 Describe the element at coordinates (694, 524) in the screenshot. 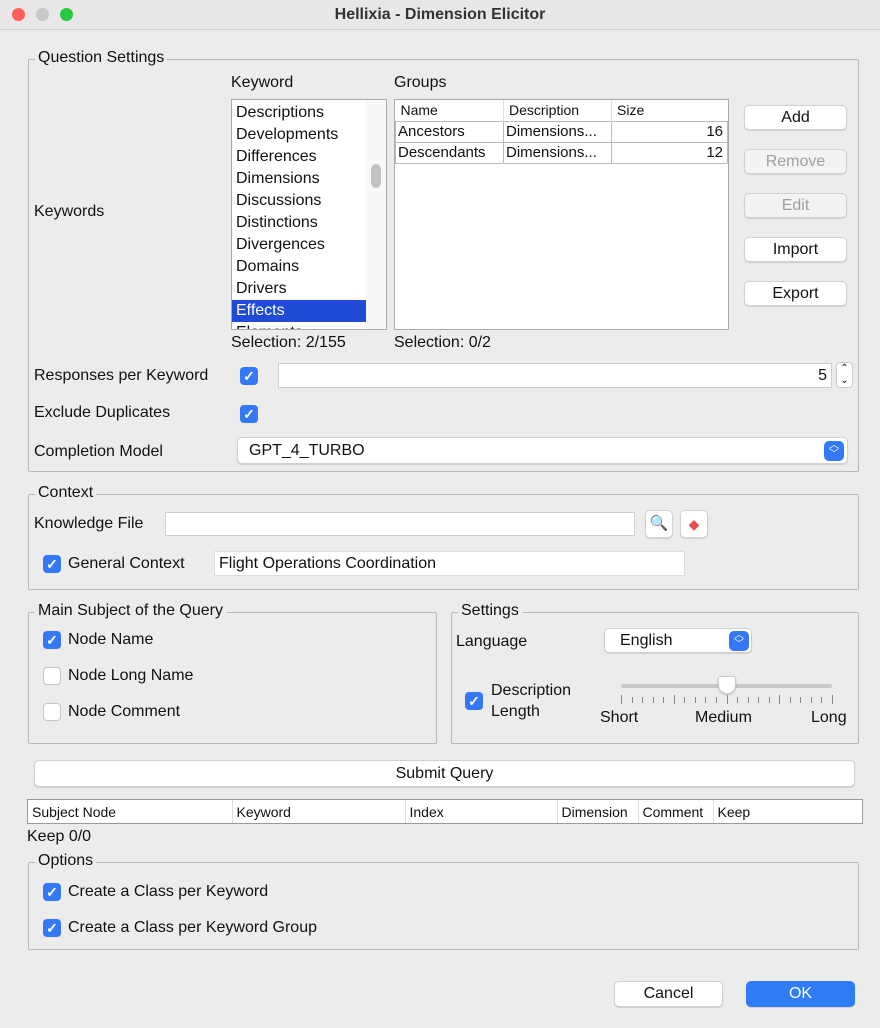

I see `eraser-icon: ◆` at that location.